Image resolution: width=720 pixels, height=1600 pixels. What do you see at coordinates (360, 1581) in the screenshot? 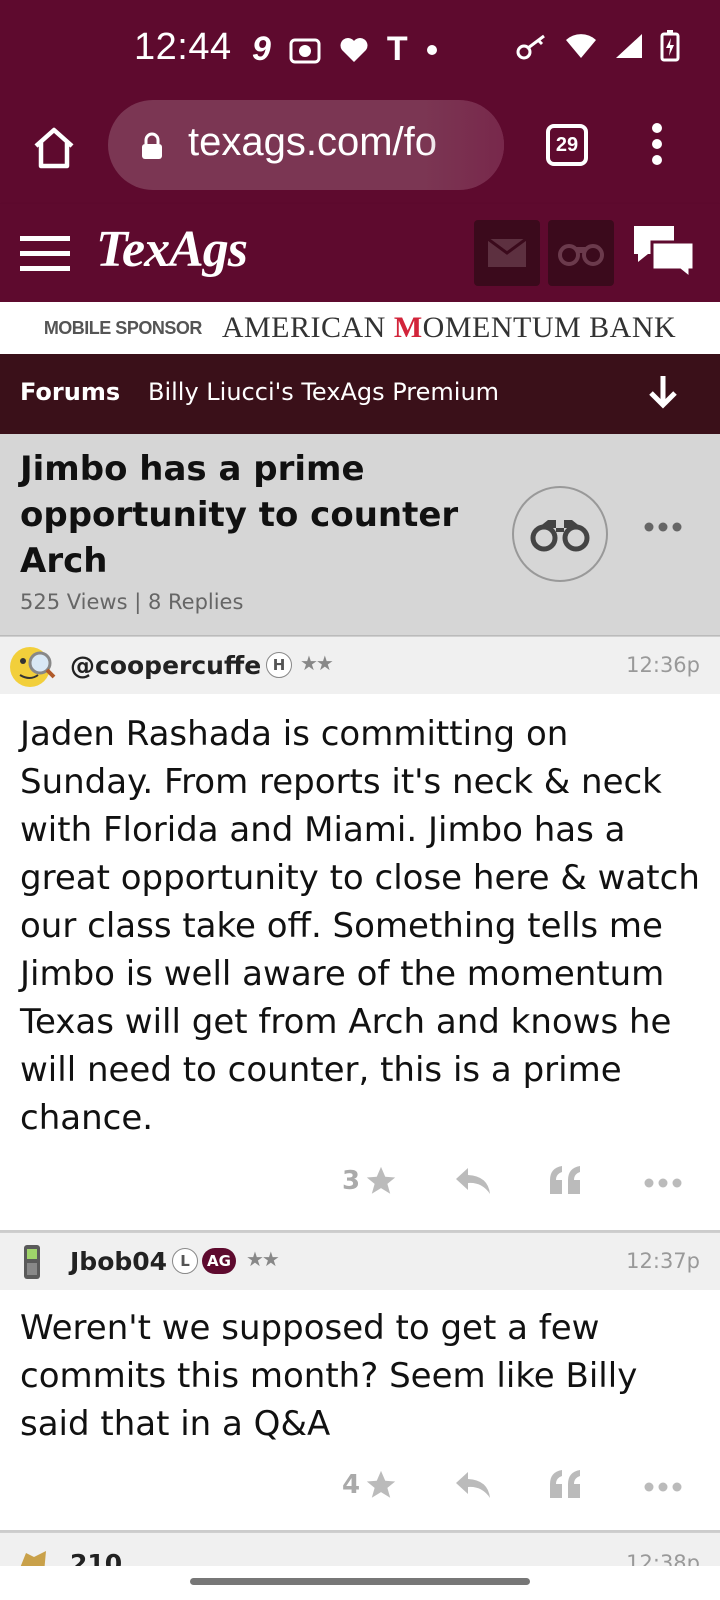
I see `gesture-nav-handle` at bounding box center [360, 1581].